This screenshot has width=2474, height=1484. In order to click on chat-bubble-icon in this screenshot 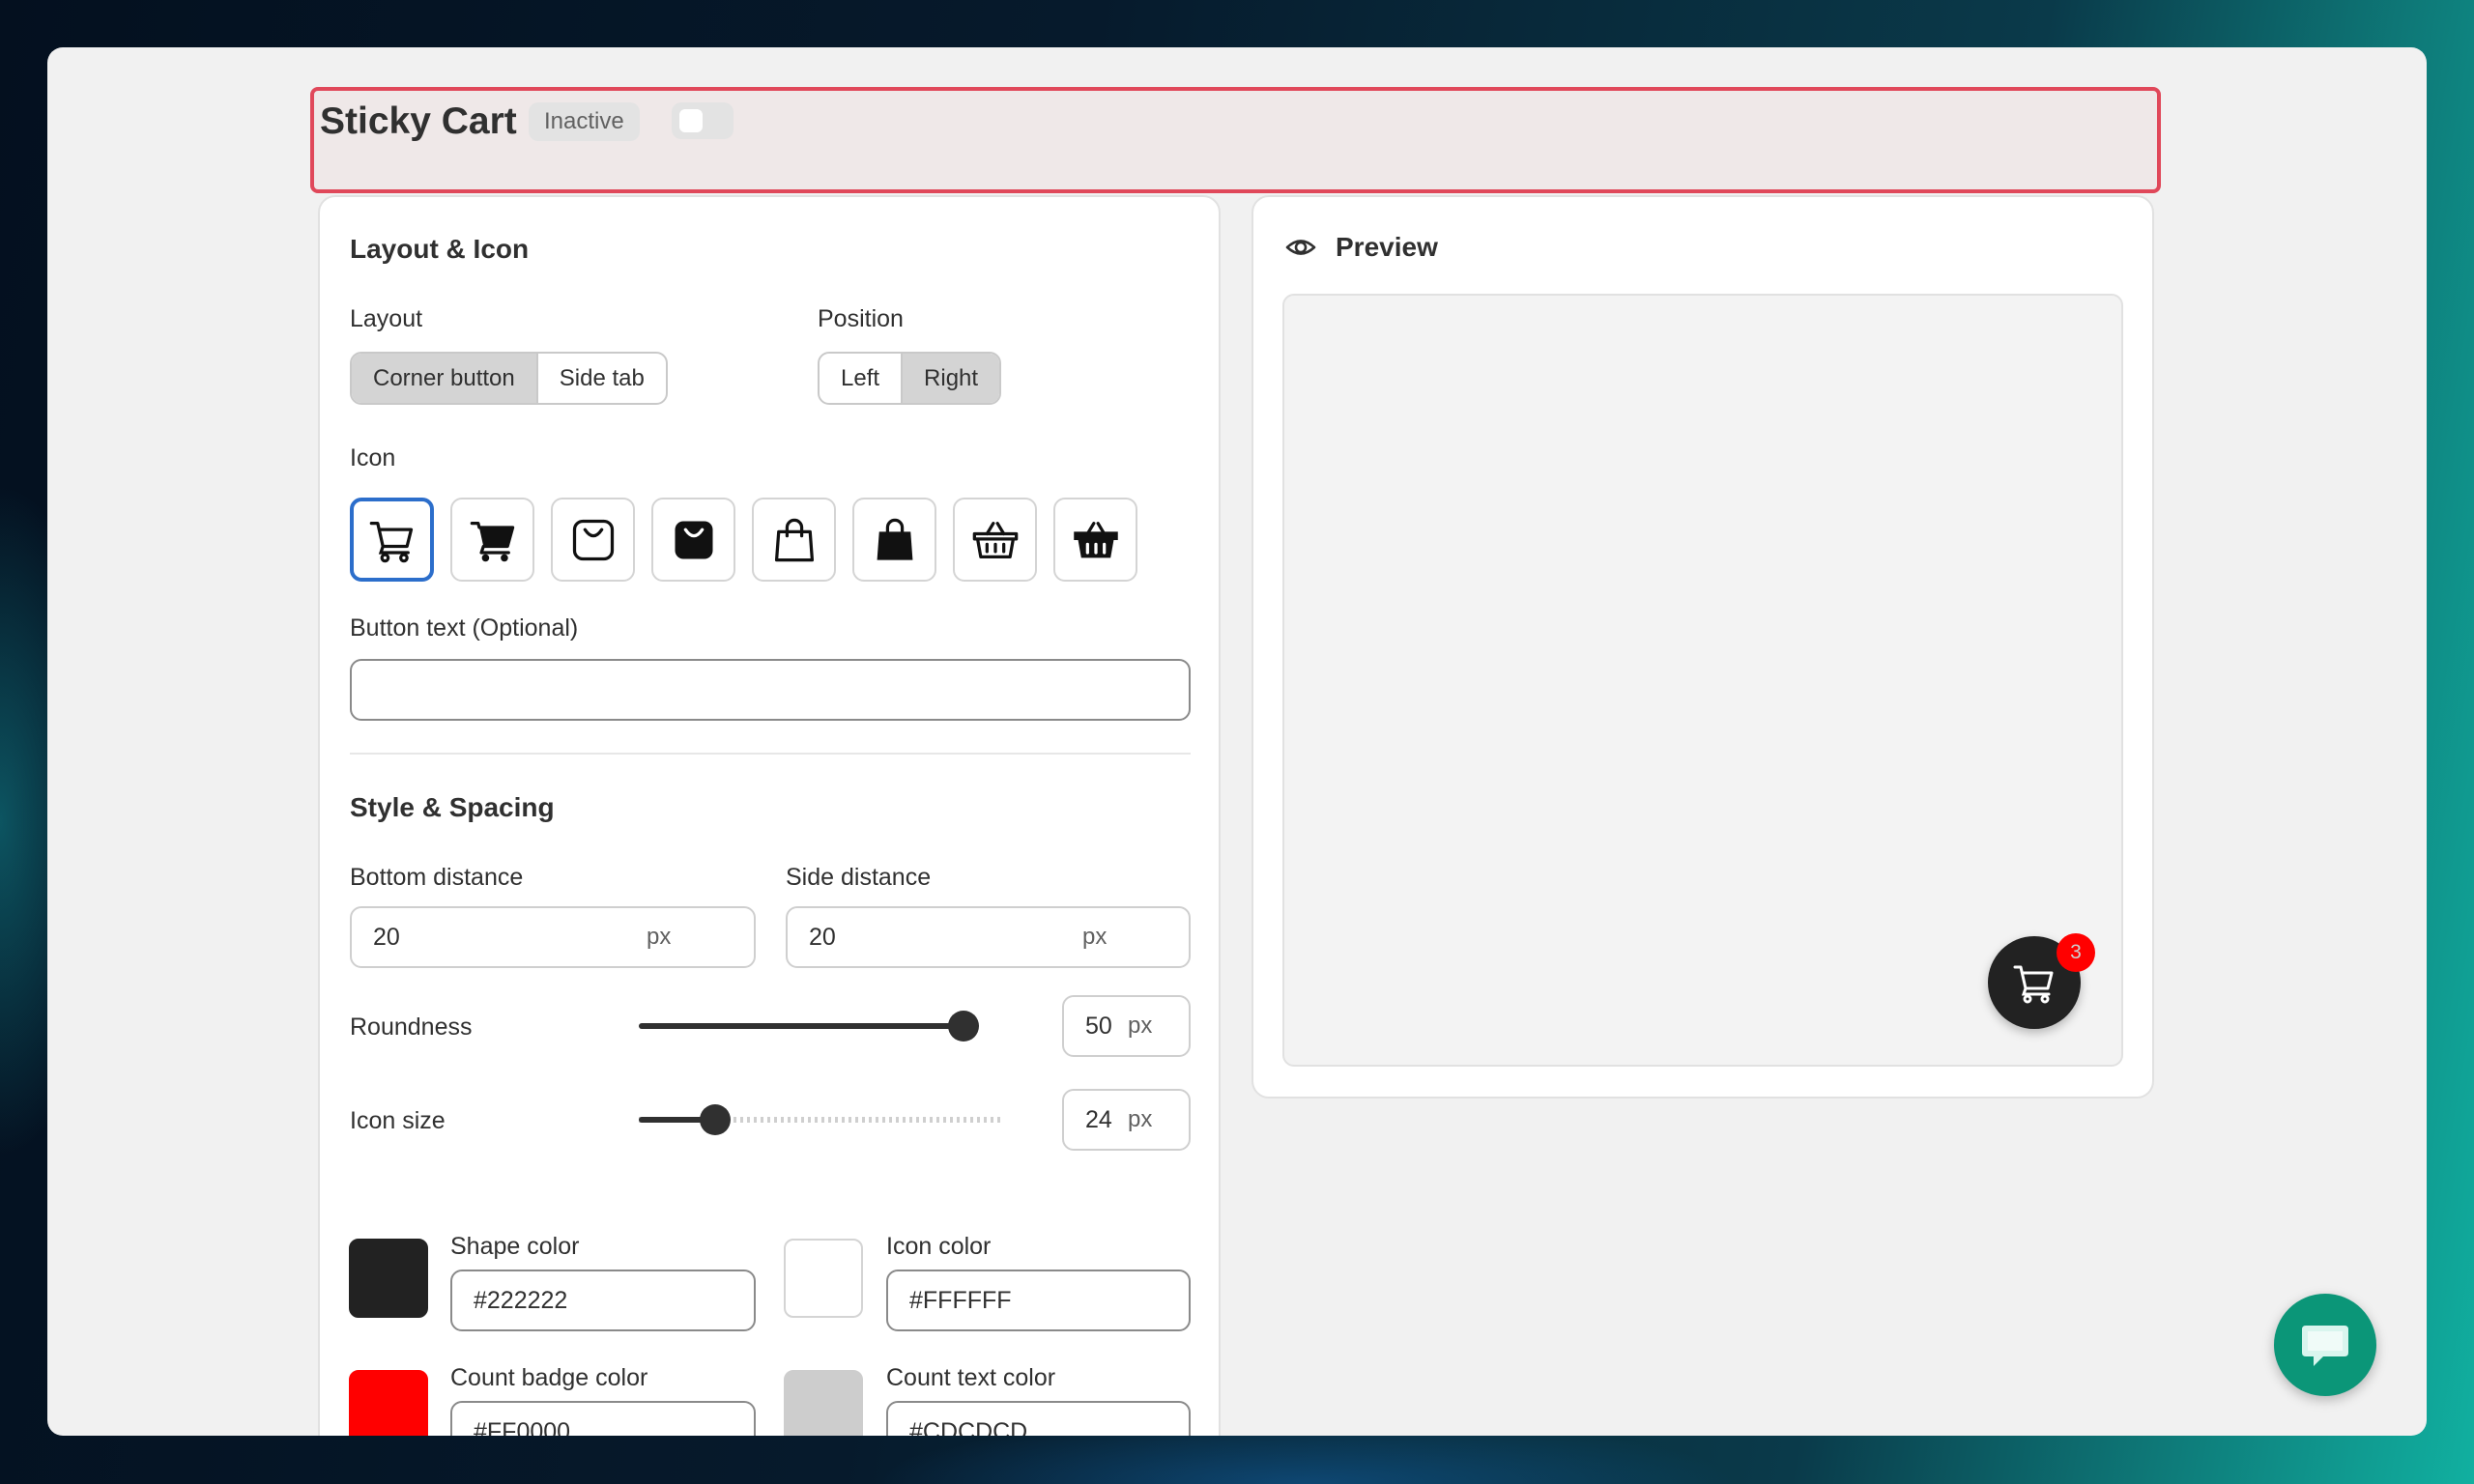, I will do `click(2325, 1346)`.